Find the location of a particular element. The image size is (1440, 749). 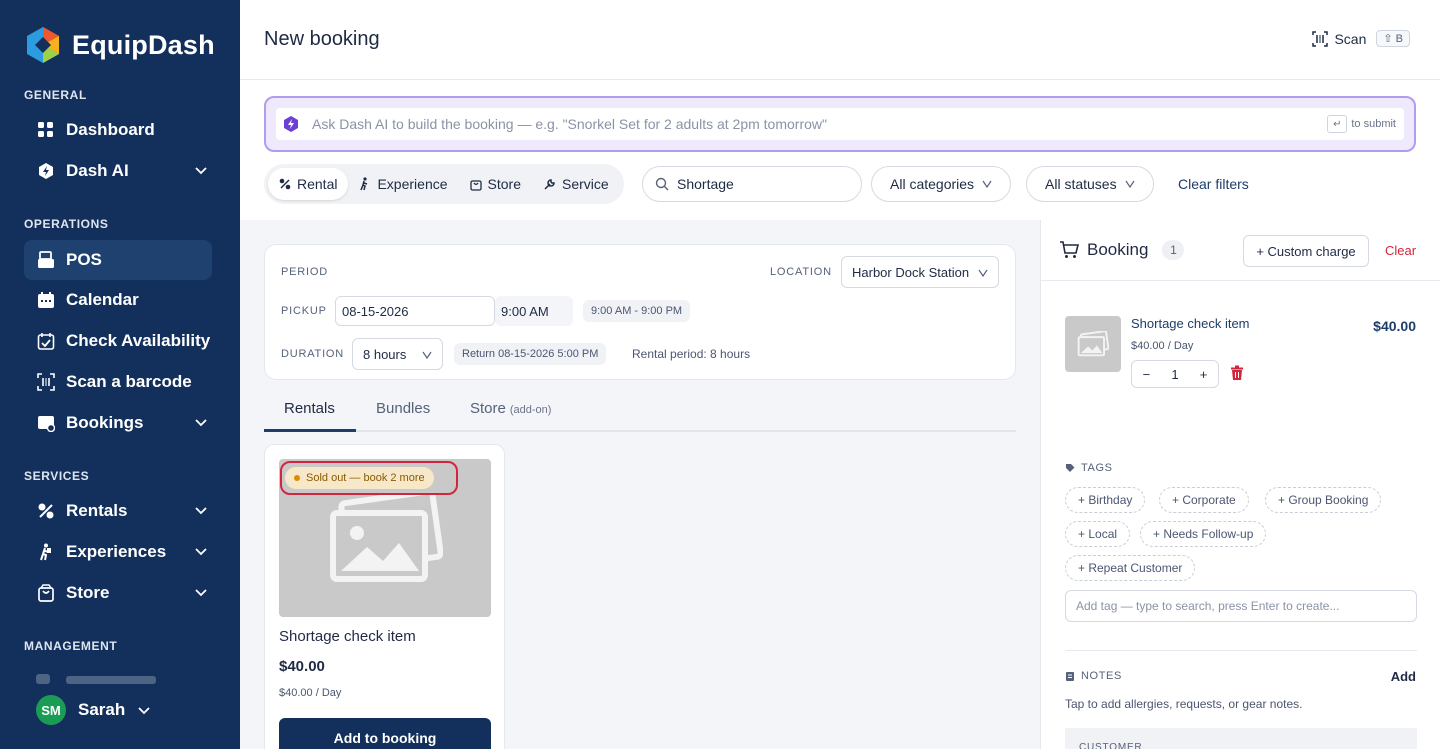

scan-button: Scan ⇧ B is located at coordinates (1361, 38).